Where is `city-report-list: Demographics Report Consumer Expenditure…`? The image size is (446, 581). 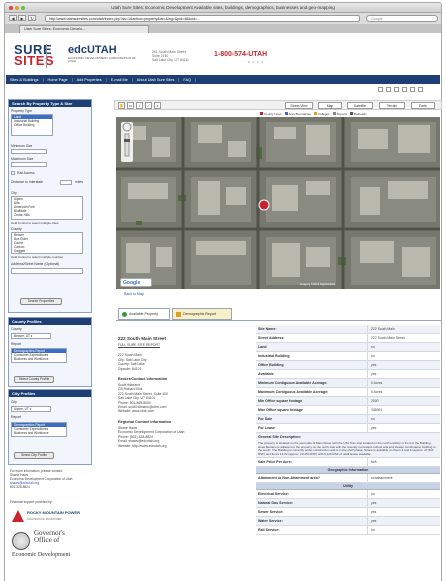 city-report-list: Demographics Report Consumer Expenditure… is located at coordinates (39, 429).